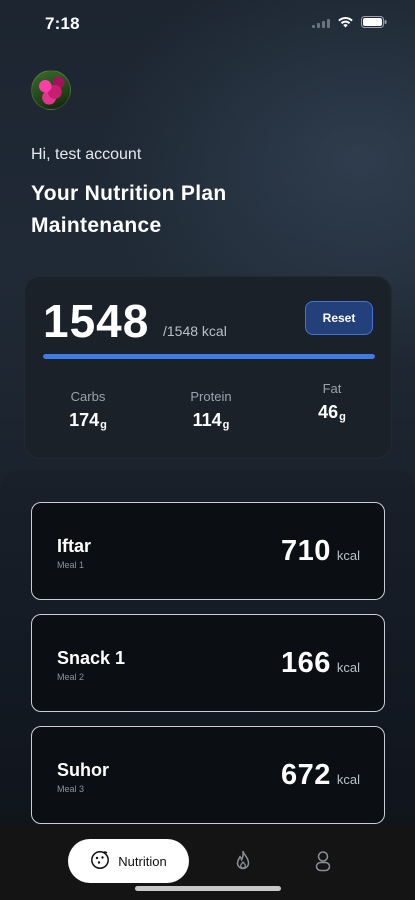  Describe the element at coordinates (374, 22) in the screenshot. I see `battery-icon` at that location.